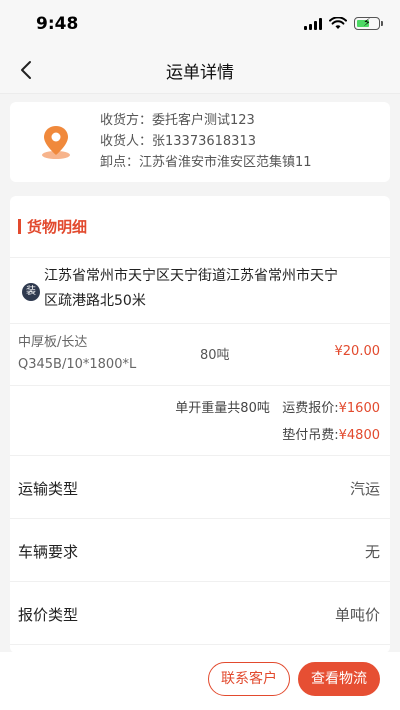 The image size is (400, 710). I want to click on shipper-value: 委托客户测试123, so click(203, 120).